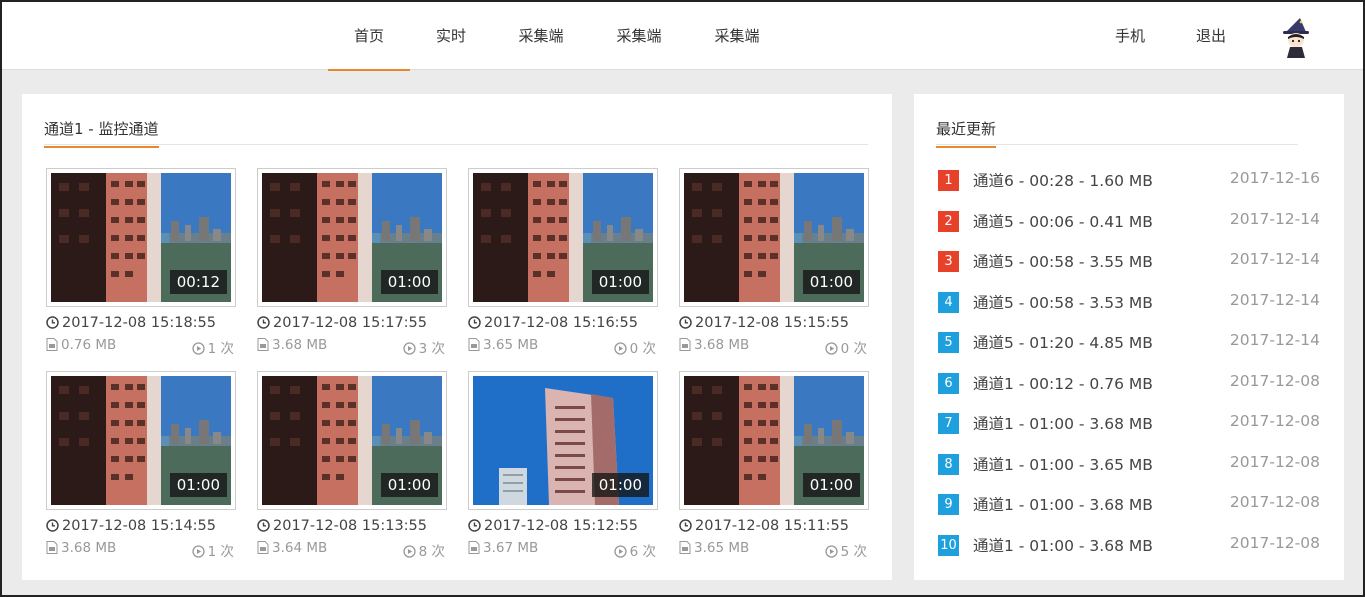  Describe the element at coordinates (342, 526) in the screenshot. I see `video-timestamp: 2017-12-08 15:13:55` at that location.